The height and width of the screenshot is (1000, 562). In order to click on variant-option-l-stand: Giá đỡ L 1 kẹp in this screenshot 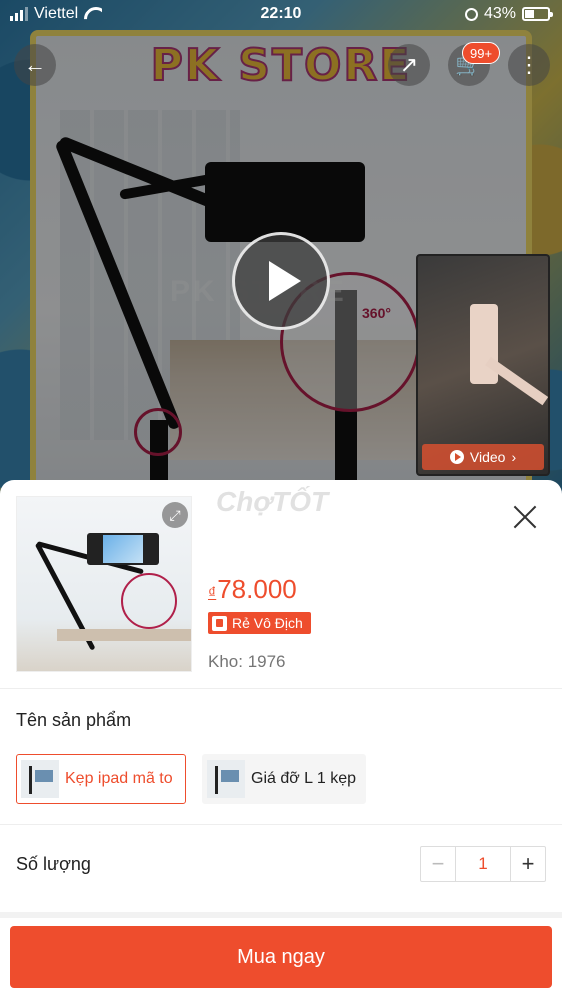, I will do `click(284, 779)`.